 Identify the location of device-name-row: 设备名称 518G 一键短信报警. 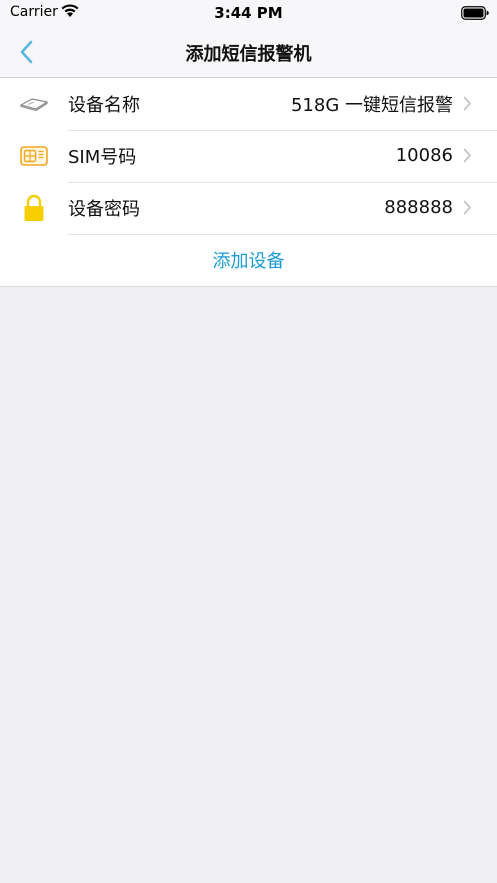
(248, 104).